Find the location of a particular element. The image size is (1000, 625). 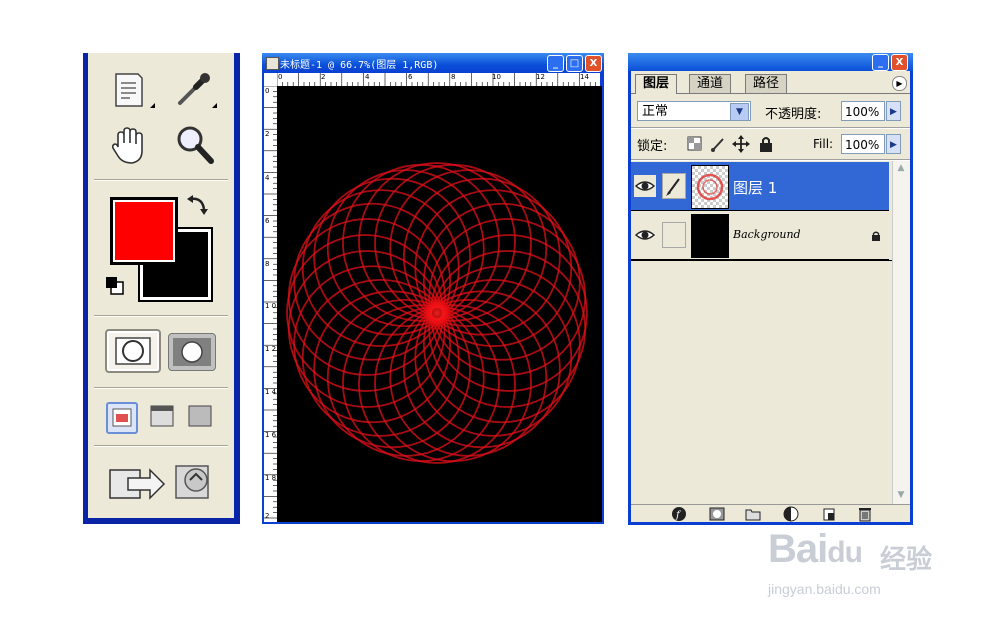

default-colors-icon is located at coordinates (115, 286).